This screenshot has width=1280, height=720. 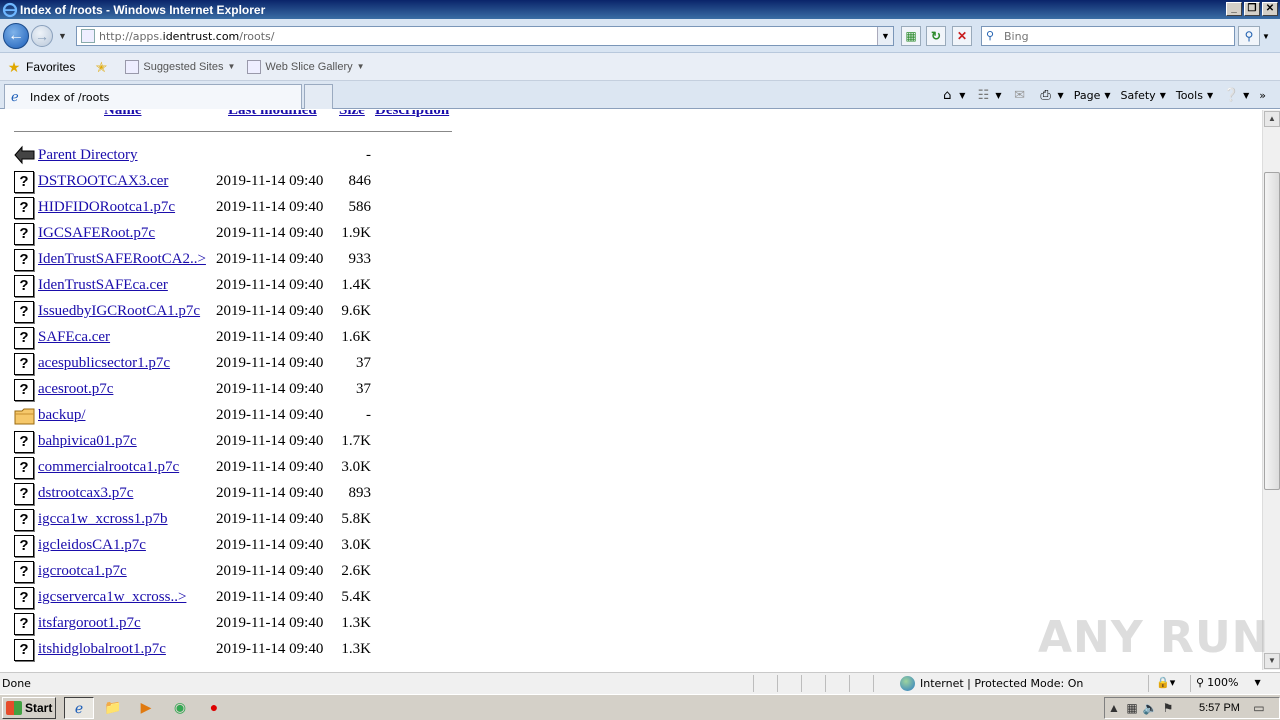 What do you see at coordinates (1234, 9) in the screenshot?
I see `minimize-button: _` at bounding box center [1234, 9].